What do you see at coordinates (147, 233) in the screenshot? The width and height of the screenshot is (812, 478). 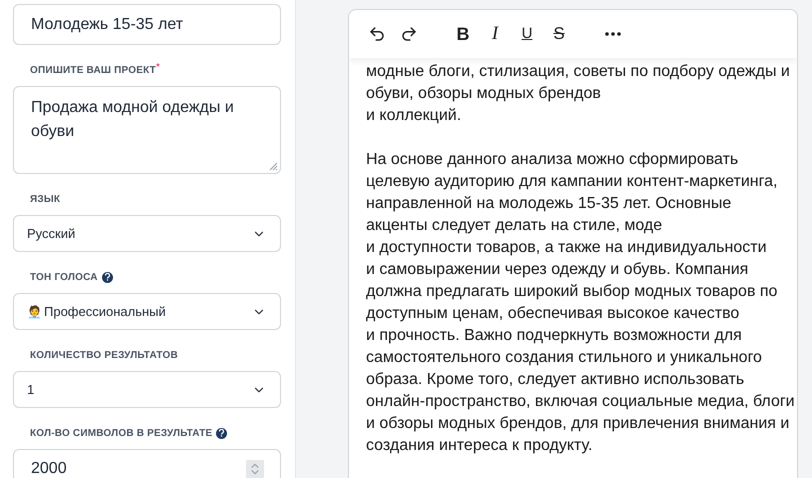 I see `select-field: Русский` at bounding box center [147, 233].